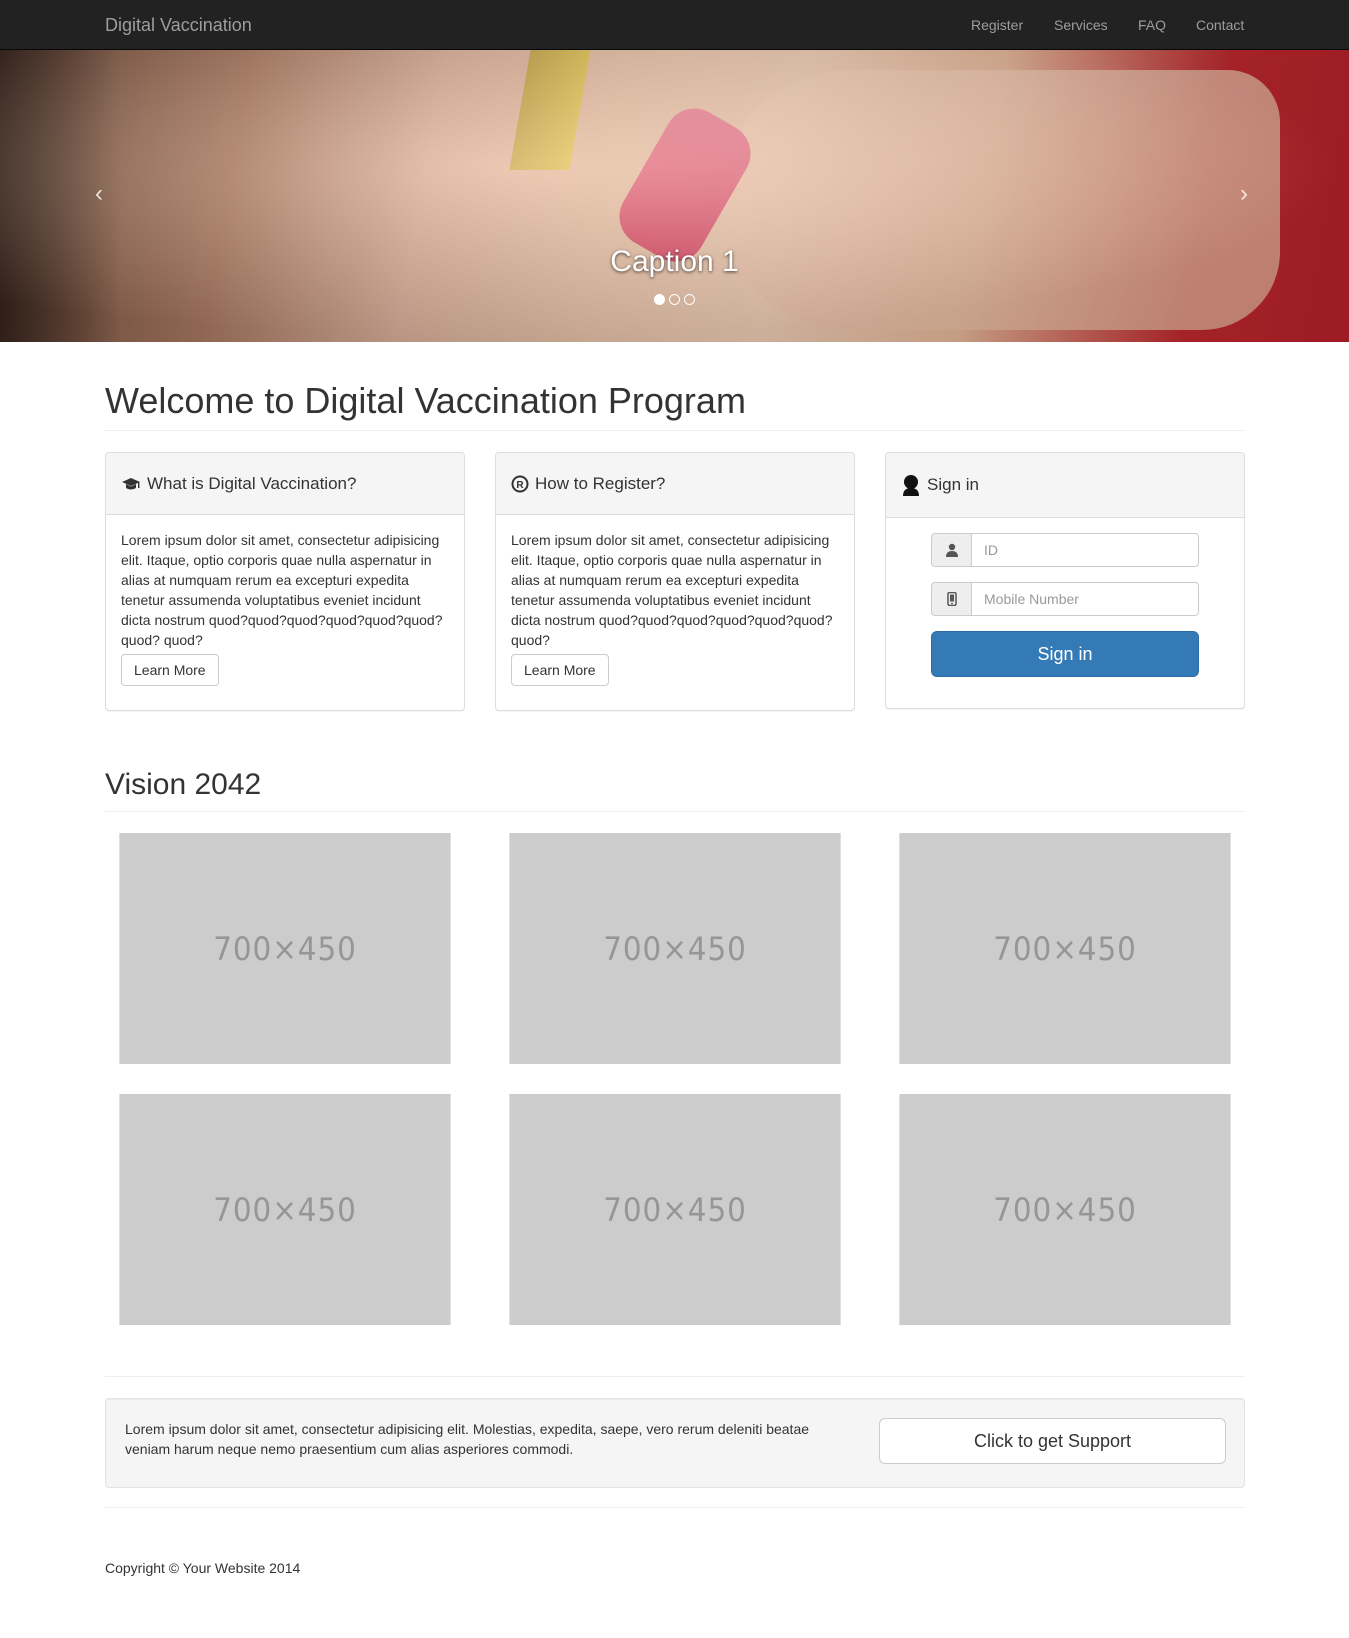  Describe the element at coordinates (600, 483) in the screenshot. I see `panel-title: How to Register?` at that location.